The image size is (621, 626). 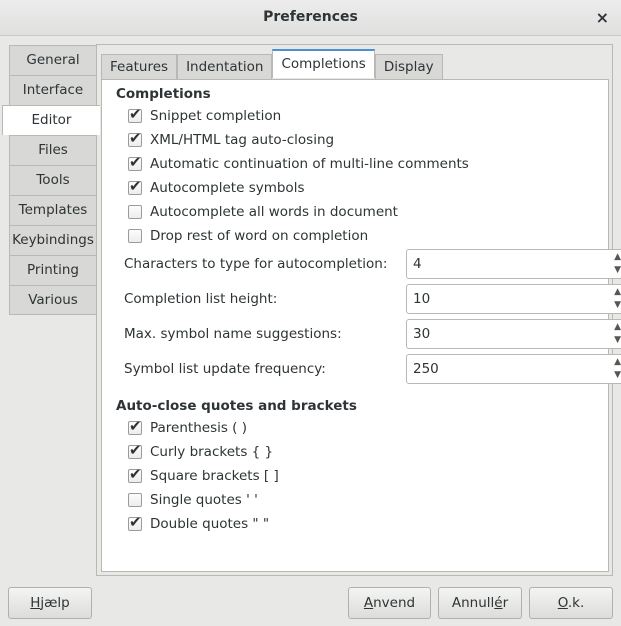 What do you see at coordinates (216, 116) in the screenshot?
I see `option-label: Snippet completion` at bounding box center [216, 116].